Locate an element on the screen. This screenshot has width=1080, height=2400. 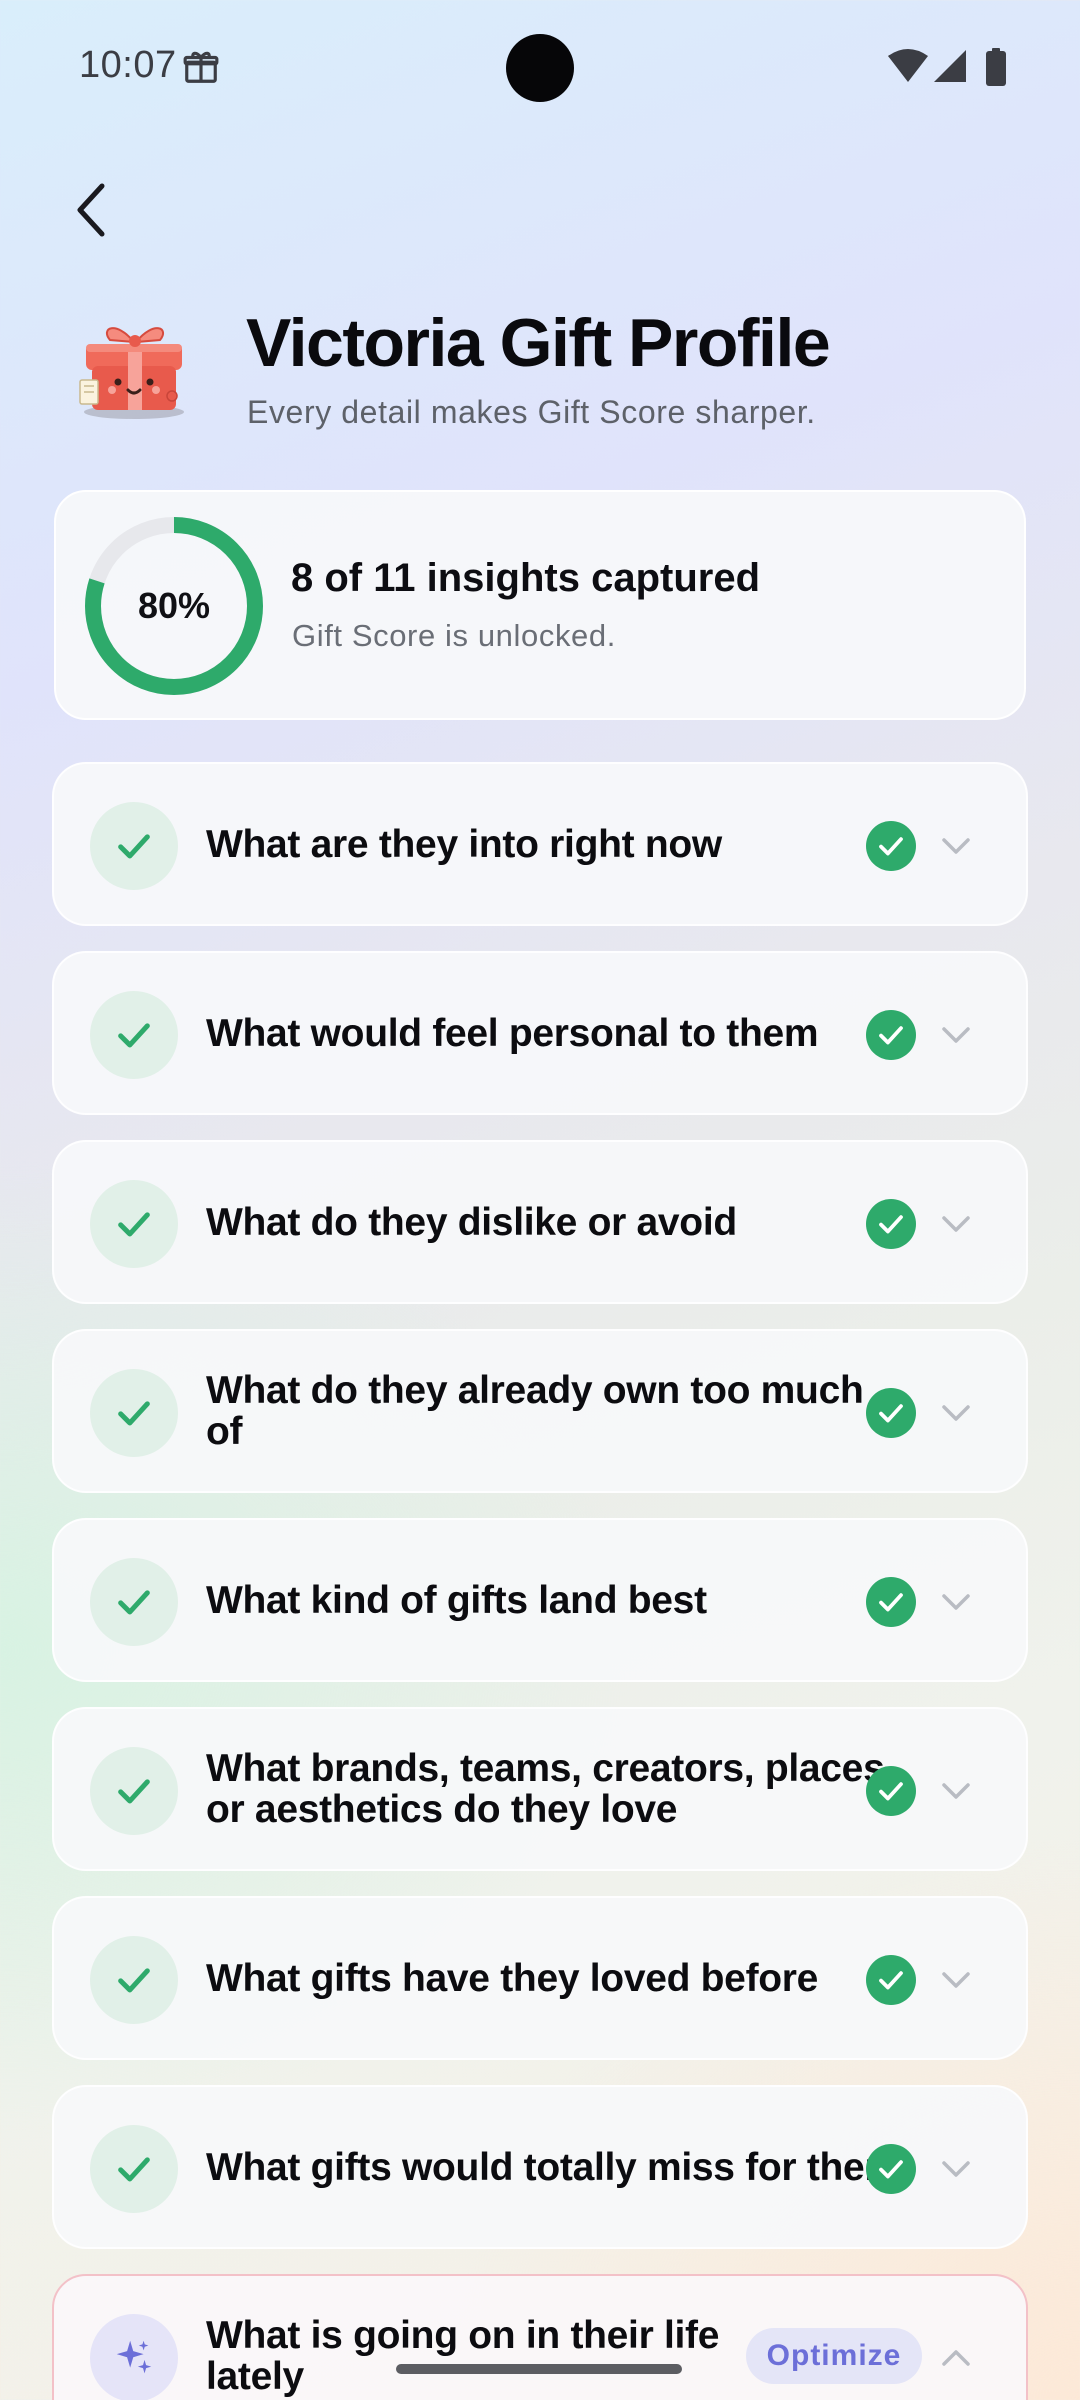
question-text: What are they into right now is located at coordinates (464, 844).